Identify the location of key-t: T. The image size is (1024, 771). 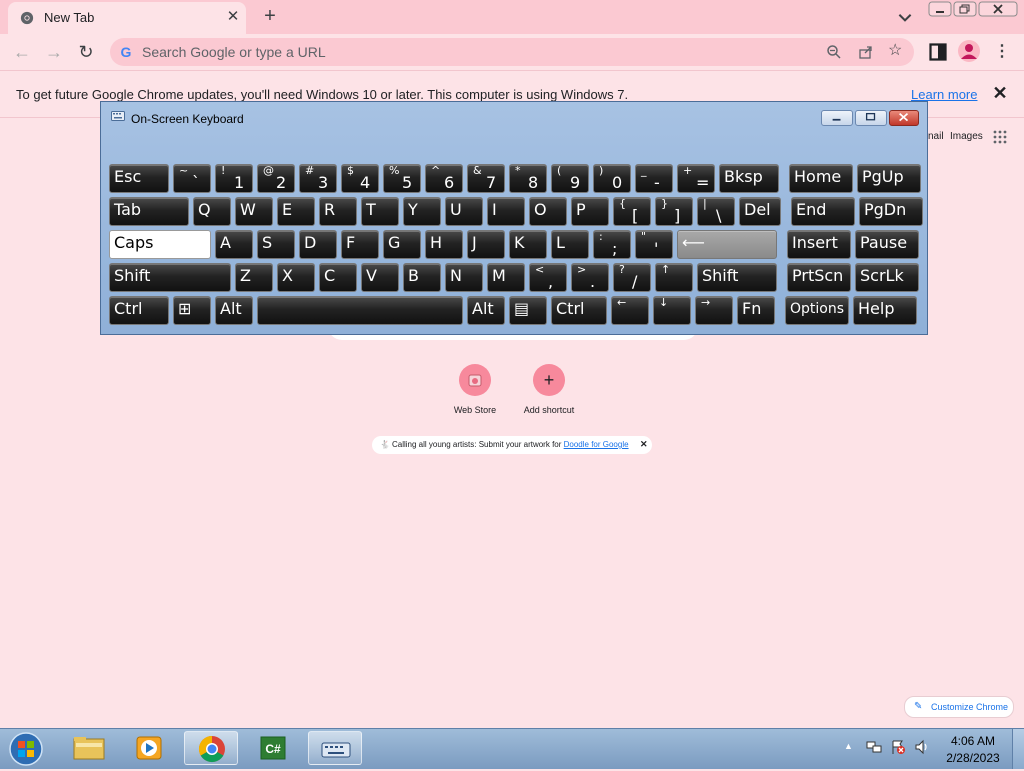
(380, 211).